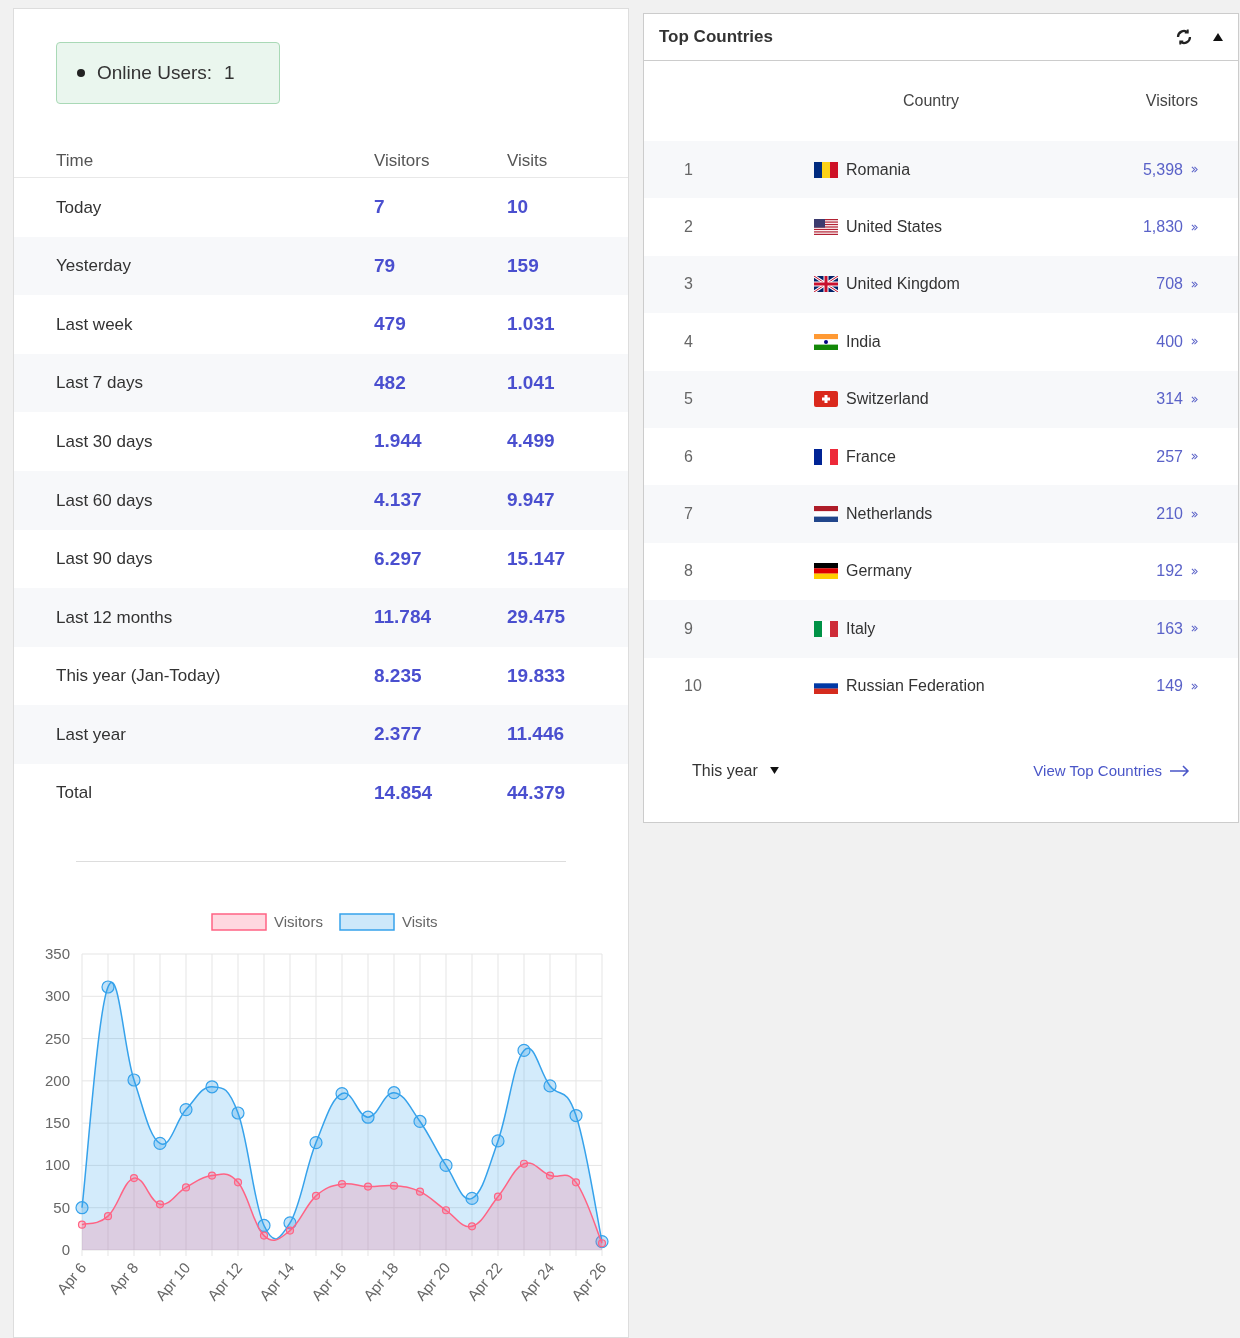 The image size is (1240, 1338). Describe the element at coordinates (915, 686) in the screenshot. I see `country-name: Russian Federation` at that location.